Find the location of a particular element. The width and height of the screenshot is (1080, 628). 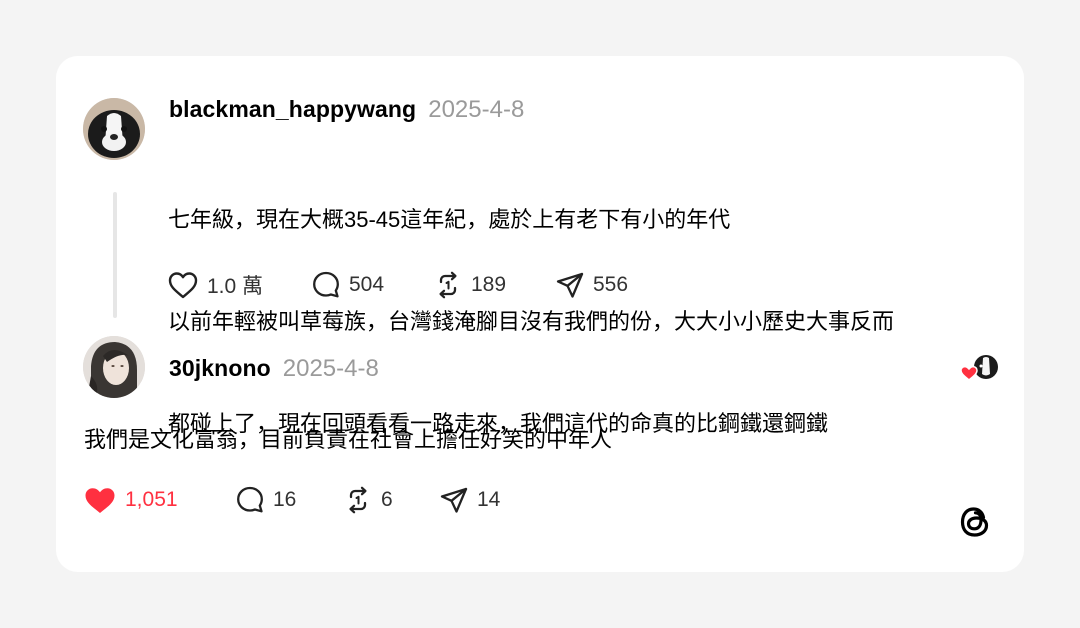

share-button: 556 is located at coordinates (605, 285).